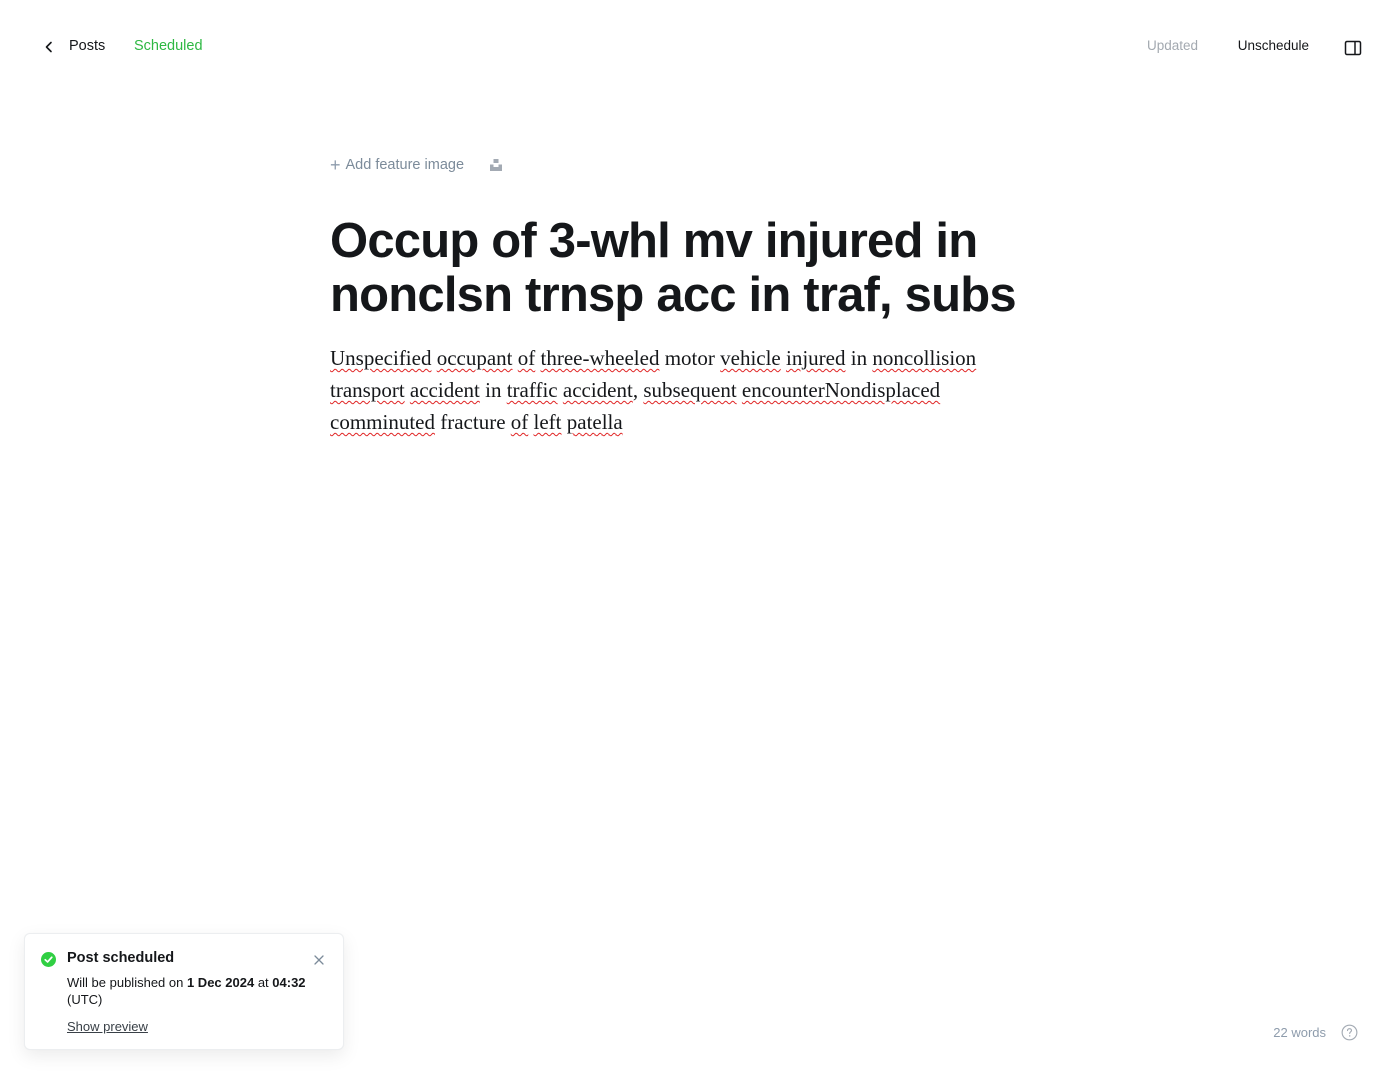 Image resolution: width=1400 pixels, height=1080 pixels. I want to click on question-circle-icon, so click(1349, 1032).